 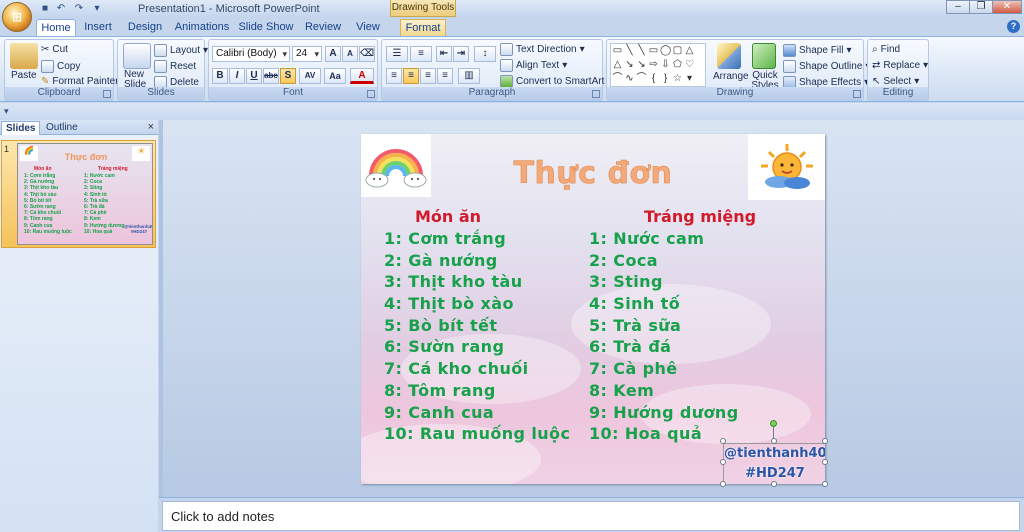 What do you see at coordinates (251, 54) in the screenshot?
I see `font-name-combo: Calibri (Body)` at bounding box center [251, 54].